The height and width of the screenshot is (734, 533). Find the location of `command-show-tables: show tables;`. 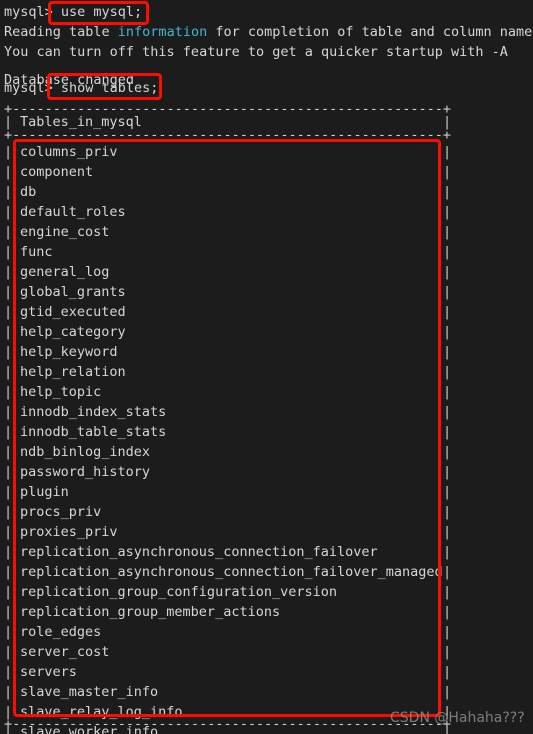

command-show-tables: show tables; is located at coordinates (109, 88).